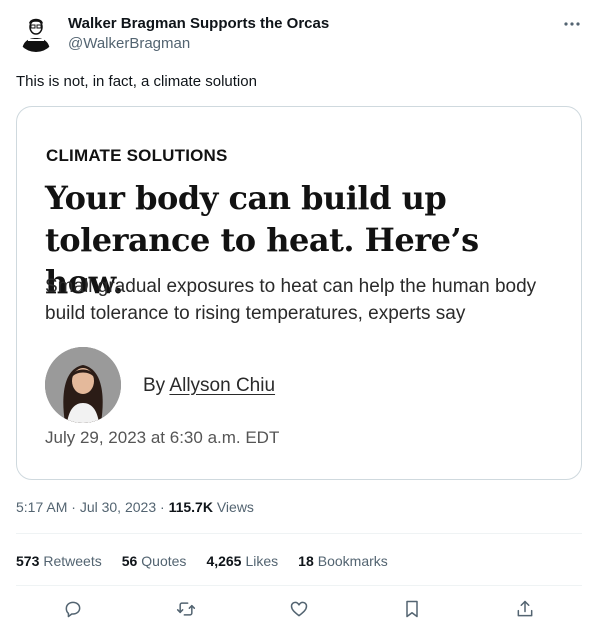  I want to click on bookmark-icon, so click(412, 609).